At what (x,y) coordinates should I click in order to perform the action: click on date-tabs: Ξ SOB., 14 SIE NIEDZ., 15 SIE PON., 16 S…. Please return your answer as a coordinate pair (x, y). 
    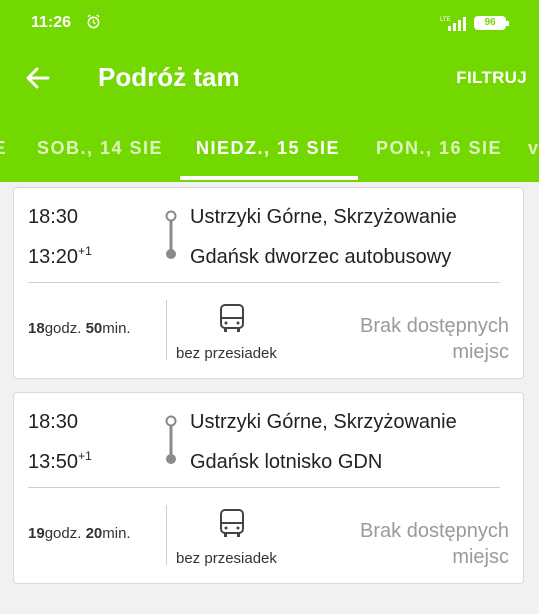
    Looking at the image, I should click on (269, 155).